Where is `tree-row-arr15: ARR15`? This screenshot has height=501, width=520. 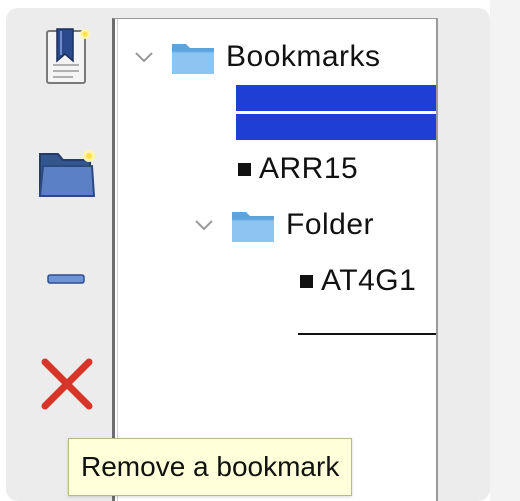 tree-row-arr15: ARR15 is located at coordinates (298, 169).